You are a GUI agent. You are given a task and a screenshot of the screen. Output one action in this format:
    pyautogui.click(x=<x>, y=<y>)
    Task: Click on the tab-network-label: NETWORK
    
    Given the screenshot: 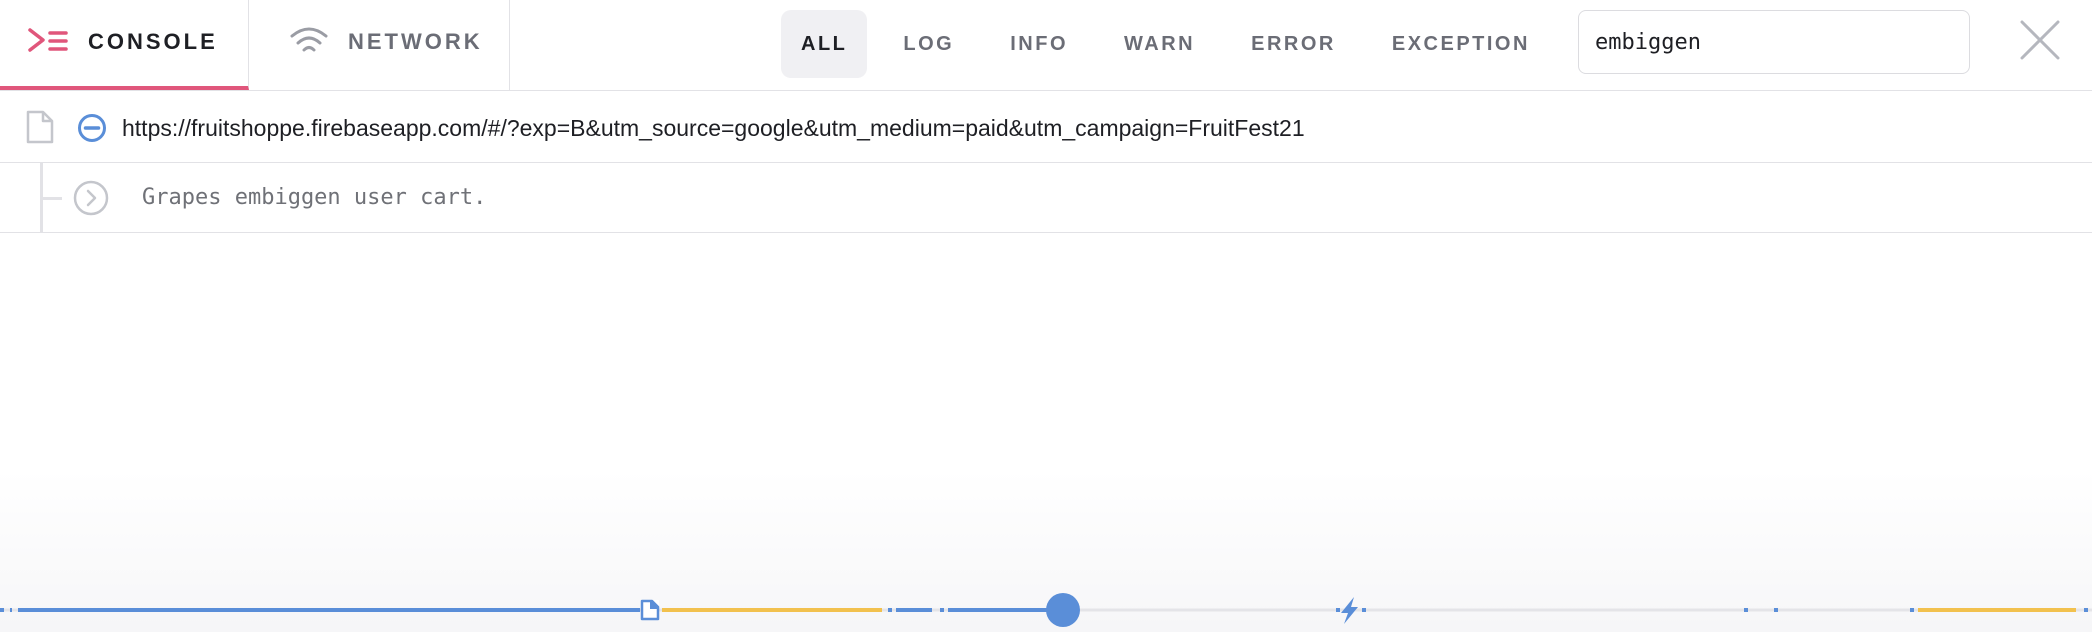 What is the action you would take?
    pyautogui.click(x=415, y=41)
    